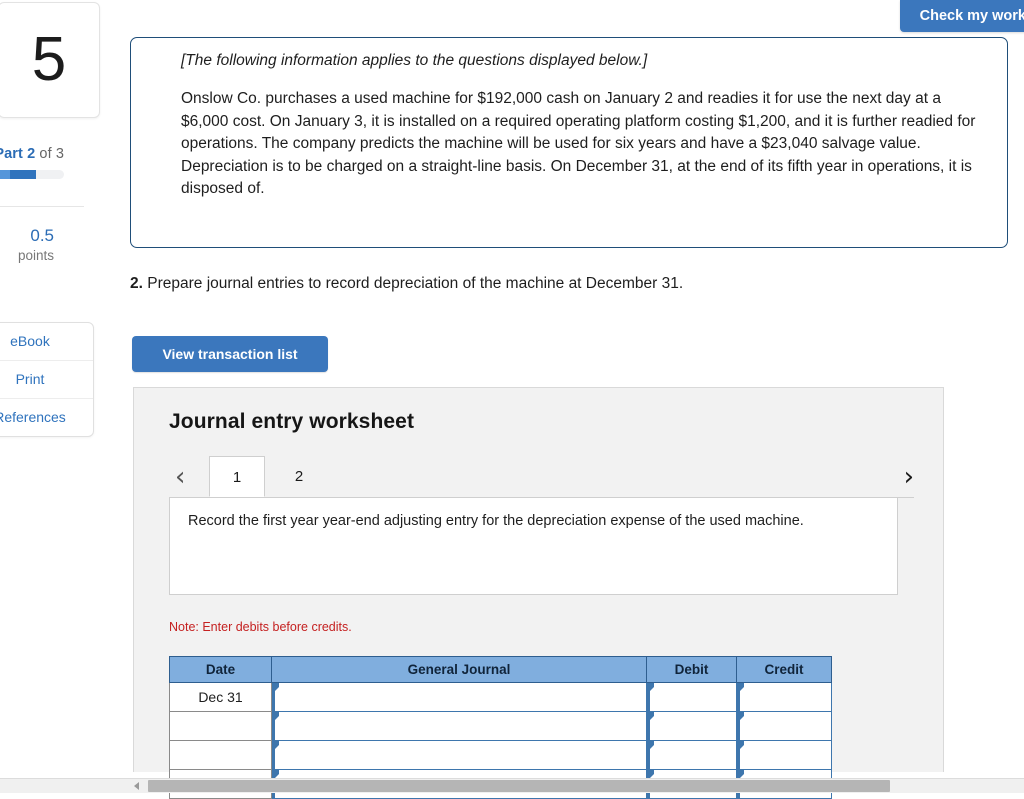 The width and height of the screenshot is (1024, 799). Describe the element at coordinates (136, 283) in the screenshot. I see `requirement-number: 2.` at that location.